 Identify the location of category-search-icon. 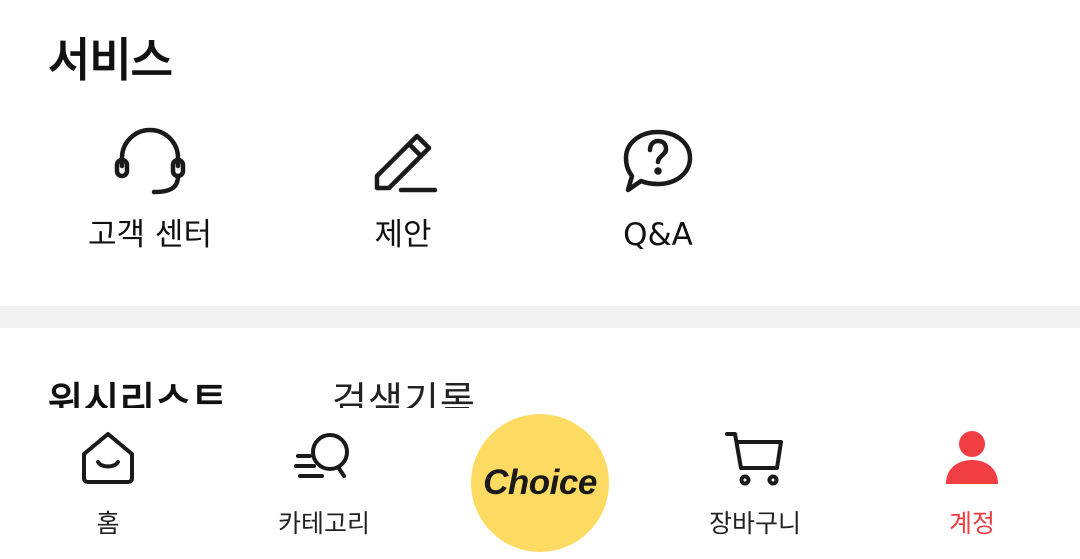
(324, 458).